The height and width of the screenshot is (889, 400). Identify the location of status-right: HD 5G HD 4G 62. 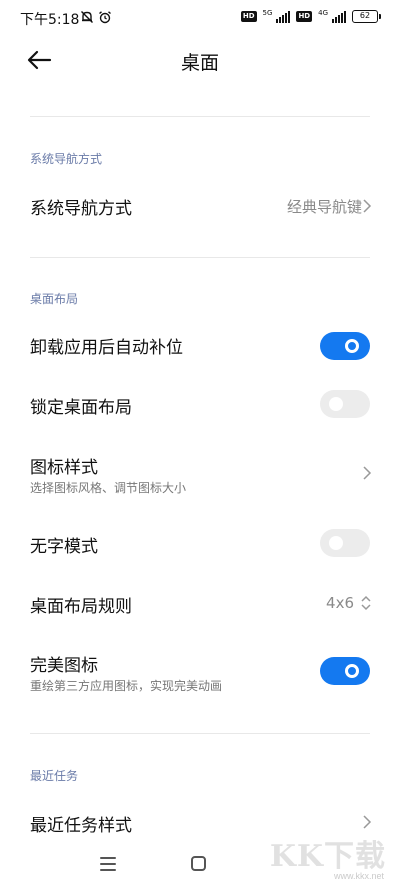
(310, 15).